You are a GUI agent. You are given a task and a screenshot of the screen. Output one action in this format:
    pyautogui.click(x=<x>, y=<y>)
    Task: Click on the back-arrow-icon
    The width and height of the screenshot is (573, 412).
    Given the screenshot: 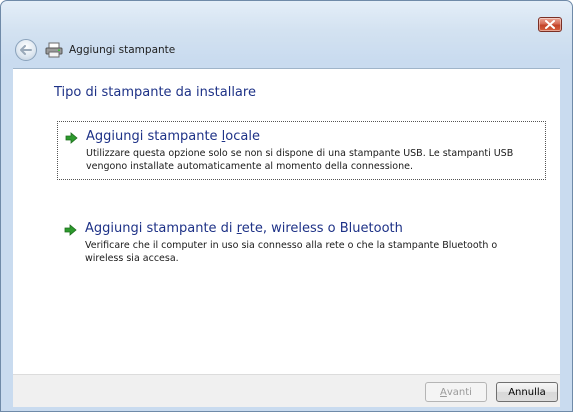 What is the action you would take?
    pyautogui.click(x=26, y=50)
    